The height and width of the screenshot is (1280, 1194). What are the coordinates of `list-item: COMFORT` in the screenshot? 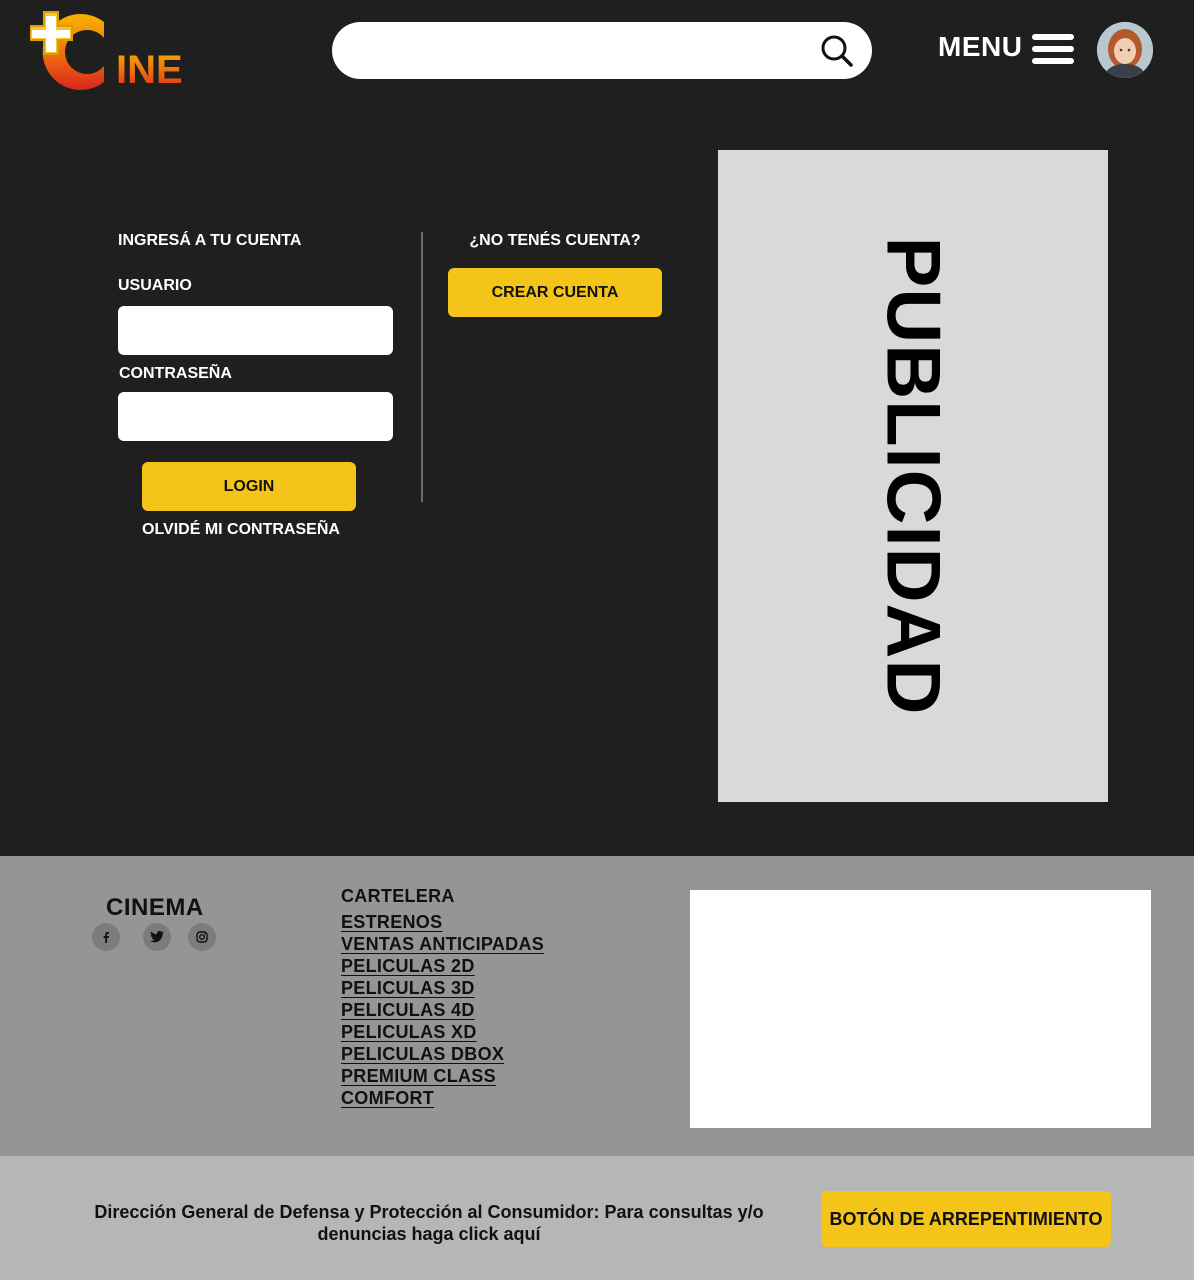 It's located at (442, 1099).